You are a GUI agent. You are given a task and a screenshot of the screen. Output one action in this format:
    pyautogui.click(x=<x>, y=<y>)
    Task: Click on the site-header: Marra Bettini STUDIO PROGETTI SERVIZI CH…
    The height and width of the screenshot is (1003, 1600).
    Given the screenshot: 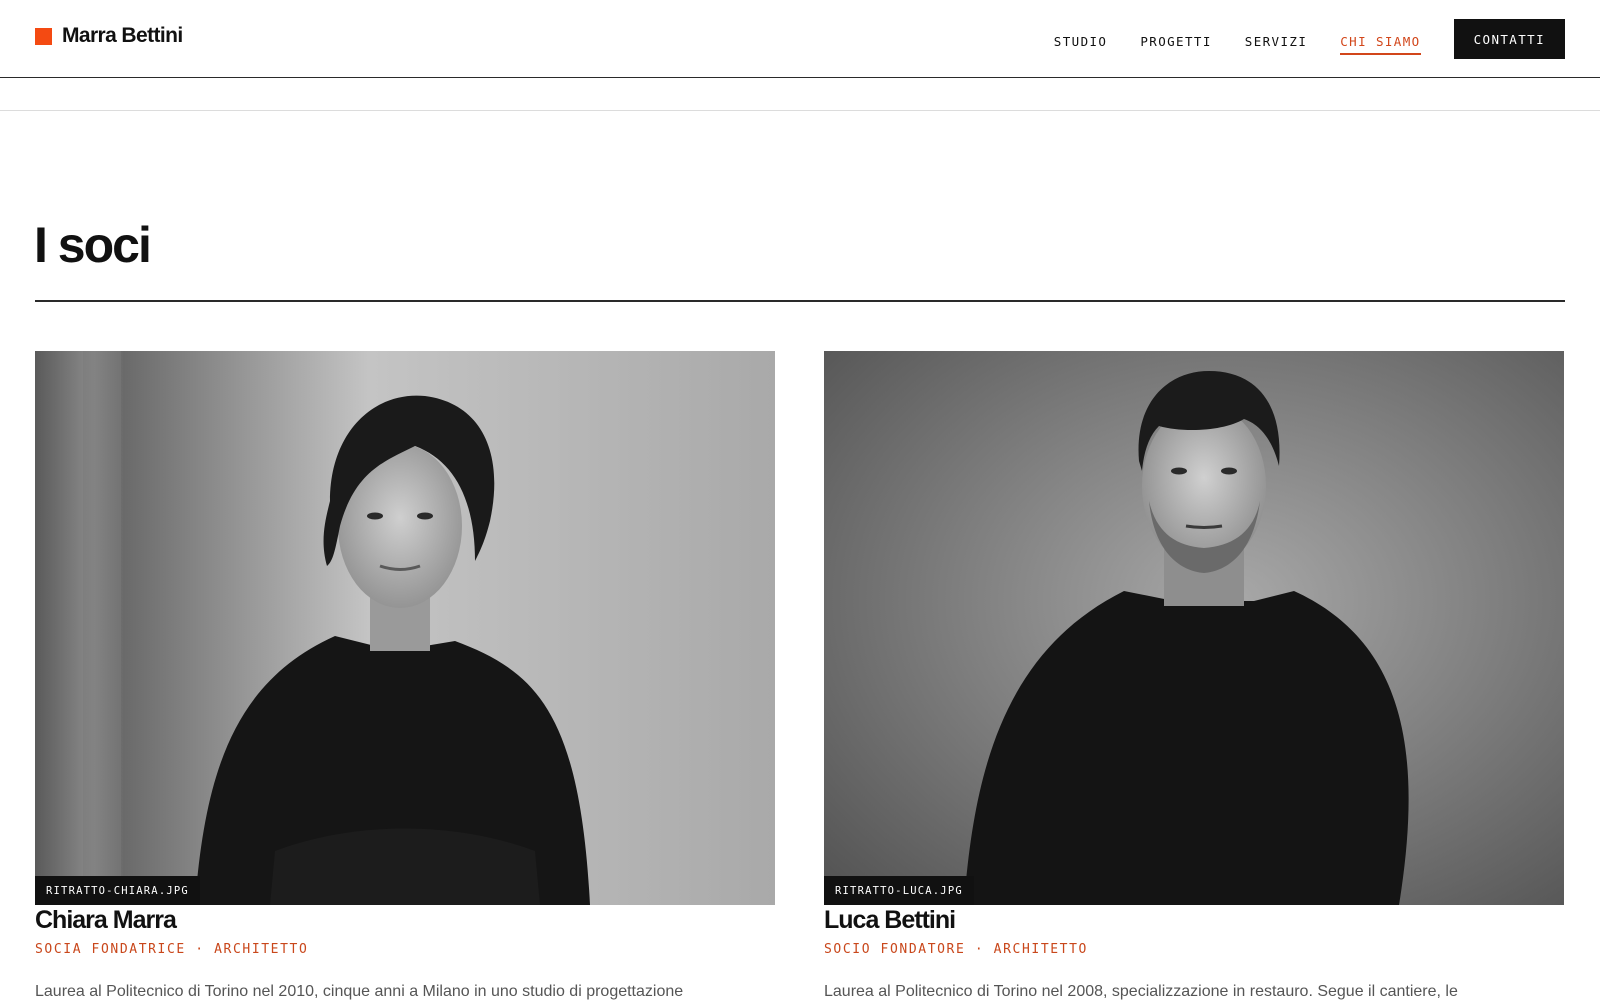 What is the action you would take?
    pyautogui.click(x=800, y=39)
    